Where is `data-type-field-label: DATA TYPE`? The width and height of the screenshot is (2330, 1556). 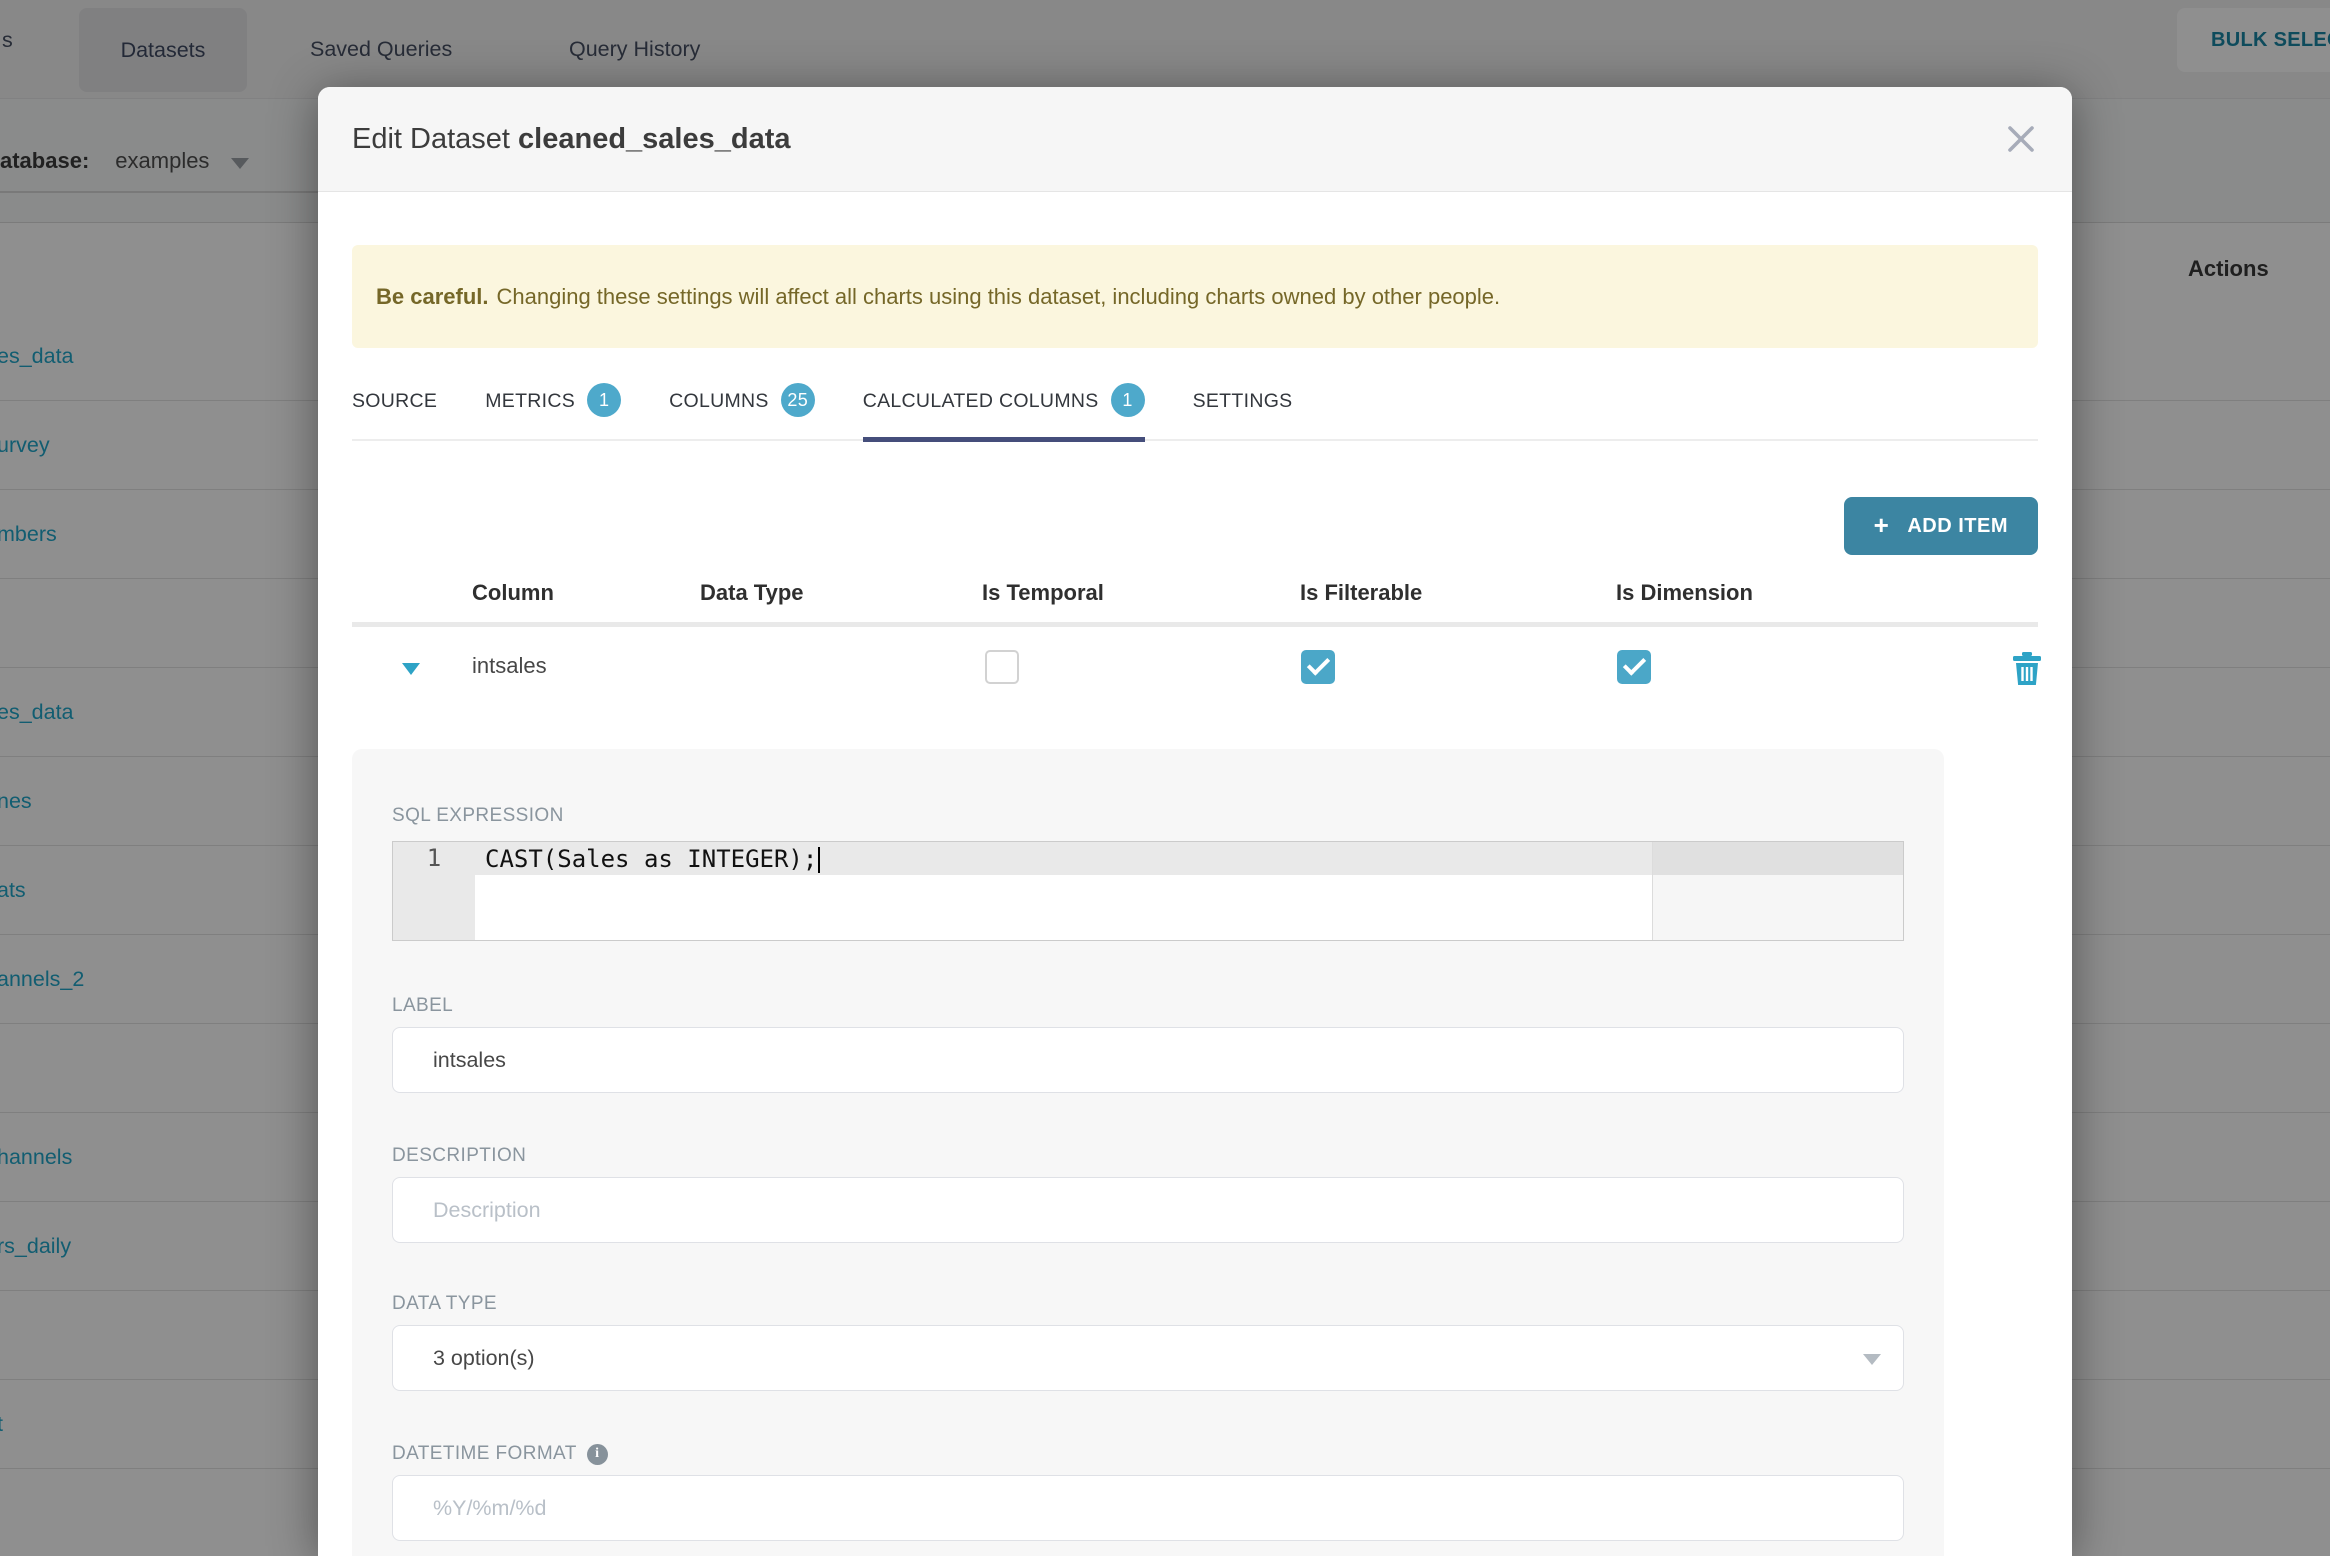
data-type-field-label: DATA TYPE is located at coordinates (444, 1303).